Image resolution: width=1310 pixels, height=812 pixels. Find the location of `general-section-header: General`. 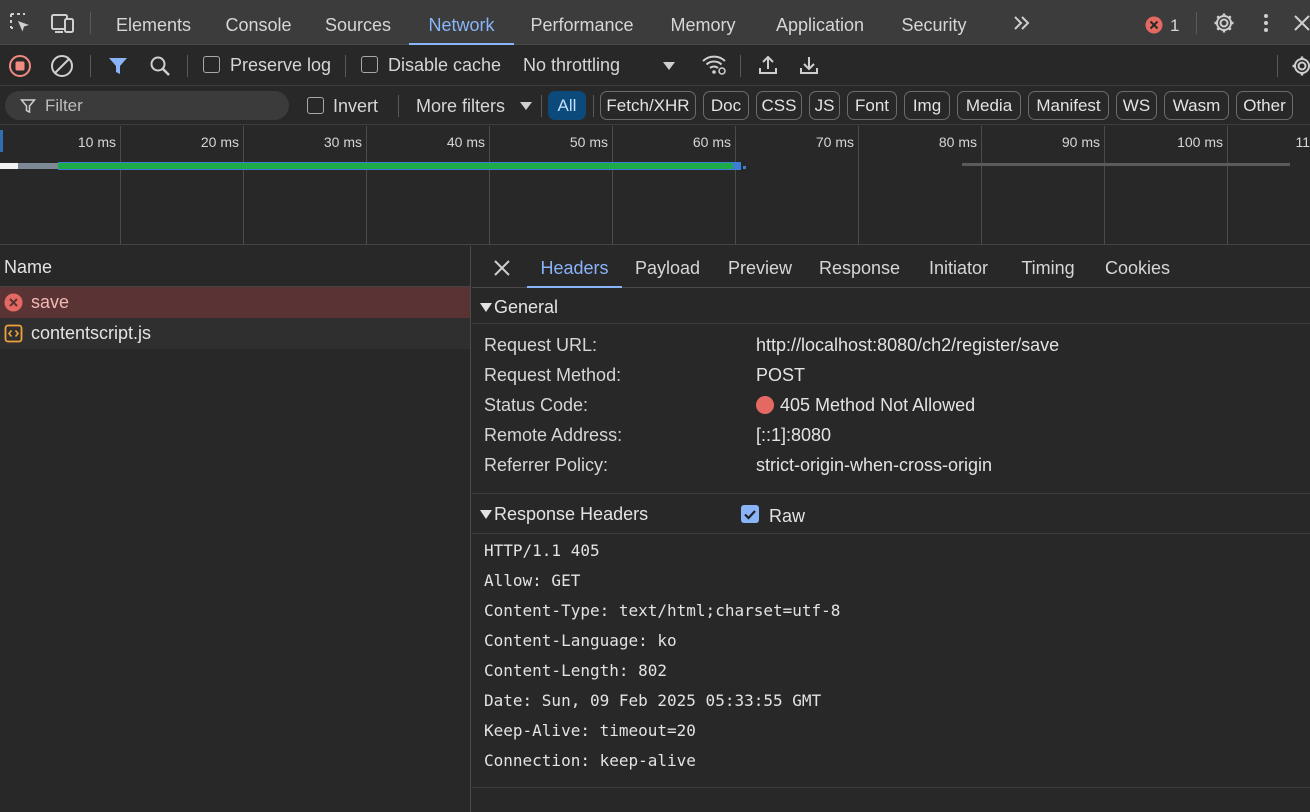

general-section-header: General is located at coordinates (891, 306).